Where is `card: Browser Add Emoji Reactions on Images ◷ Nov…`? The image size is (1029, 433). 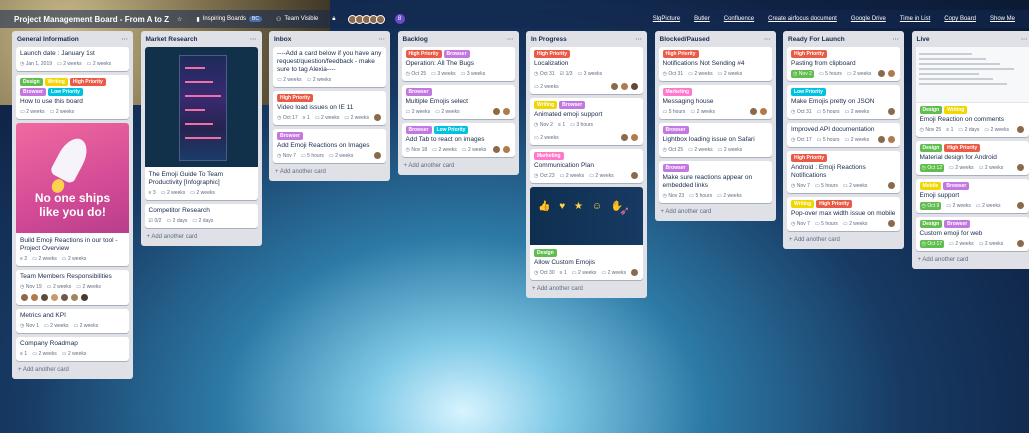 card: Browser Add Emoji Reactions on Images ◷ Nov… is located at coordinates (329, 146).